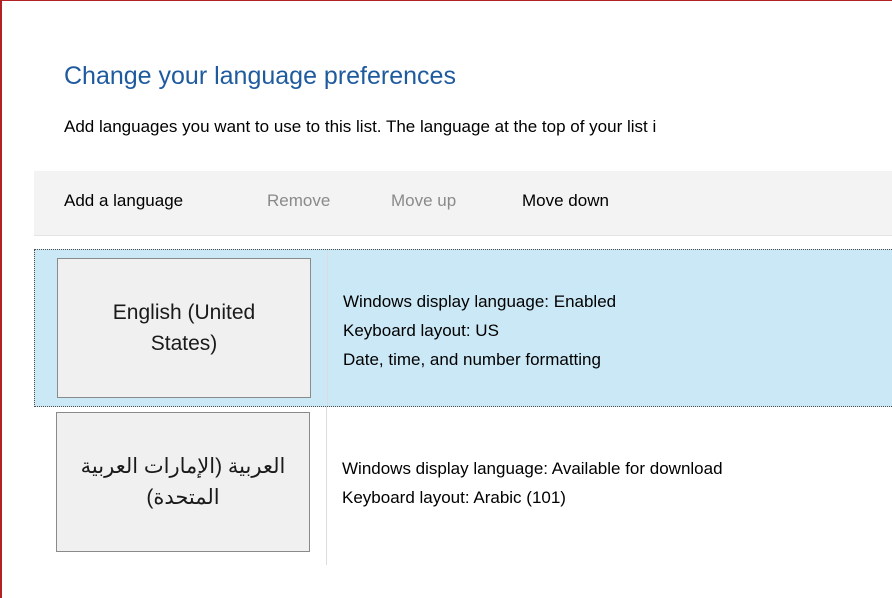  What do you see at coordinates (123, 201) in the screenshot?
I see `add-language-button: Add a language` at bounding box center [123, 201].